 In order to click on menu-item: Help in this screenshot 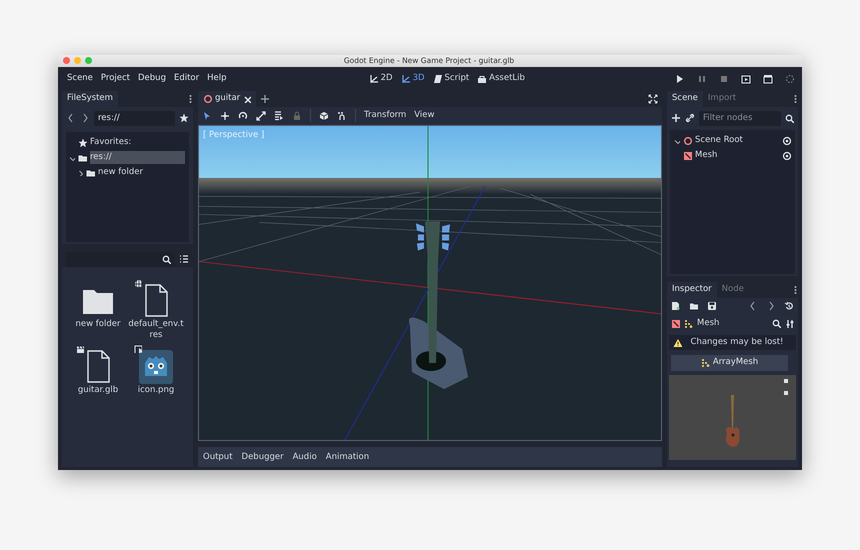, I will do `click(217, 79)`.